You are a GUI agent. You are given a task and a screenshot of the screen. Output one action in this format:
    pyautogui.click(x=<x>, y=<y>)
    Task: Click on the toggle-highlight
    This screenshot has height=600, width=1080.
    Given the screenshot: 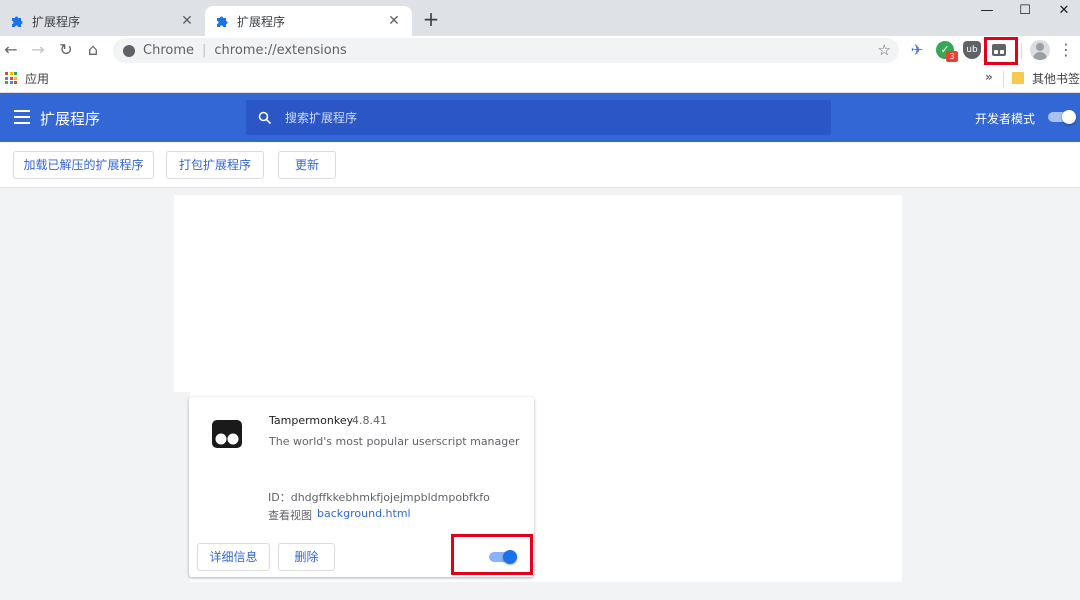 What is the action you would take?
    pyautogui.click(x=492, y=554)
    